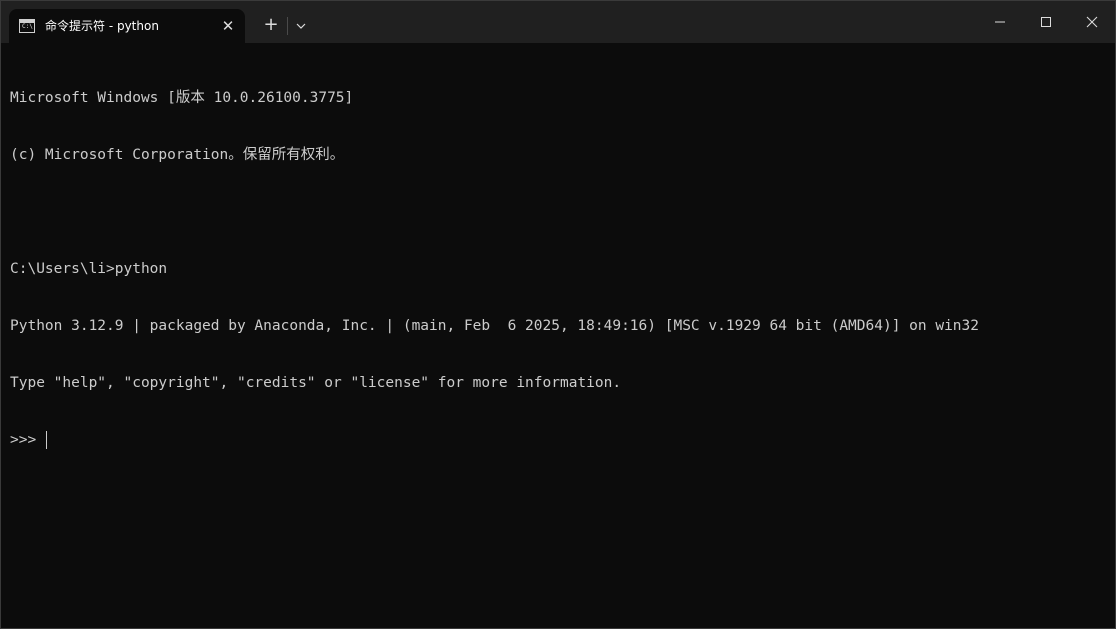 Image resolution: width=1116 pixels, height=629 pixels. I want to click on console-line: C:\Users\li>python, so click(89, 269).